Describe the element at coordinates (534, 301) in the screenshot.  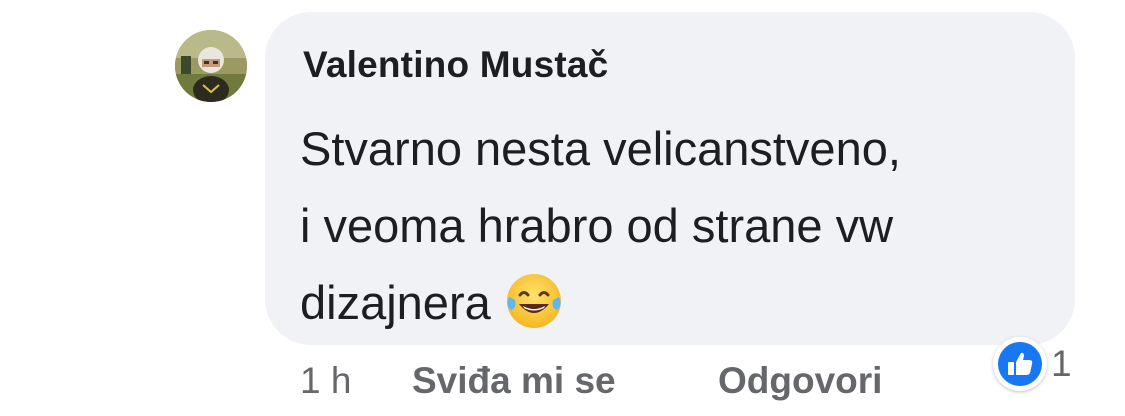
I see `face-with-tears-of-joy-icon` at that location.